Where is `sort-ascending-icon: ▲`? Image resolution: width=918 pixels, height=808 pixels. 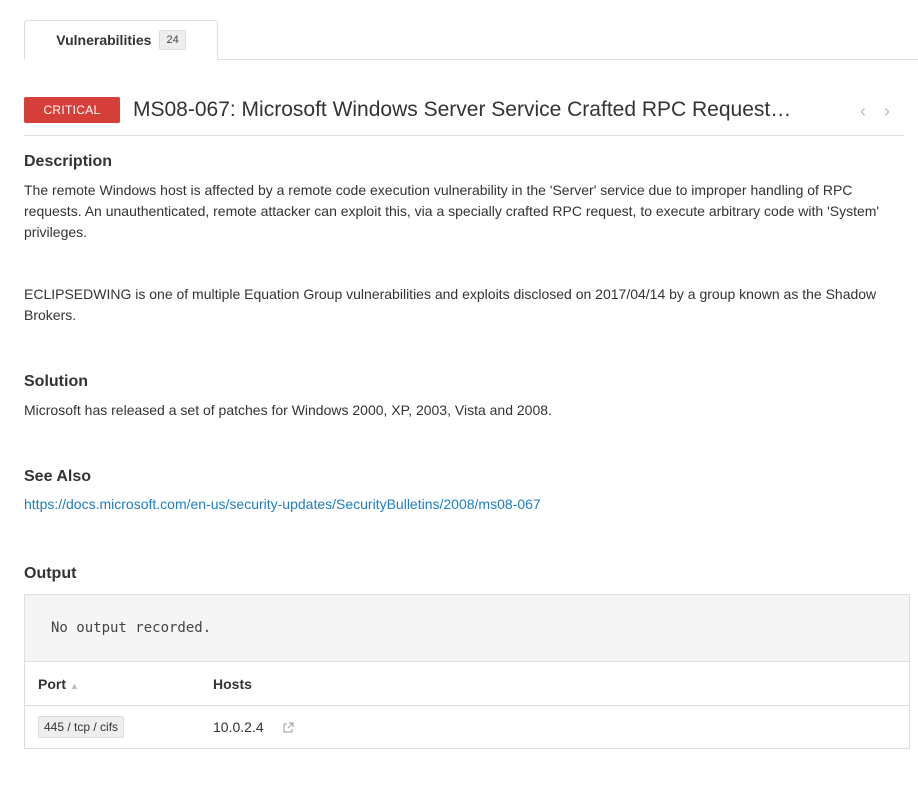 sort-ascending-icon: ▲ is located at coordinates (74, 685).